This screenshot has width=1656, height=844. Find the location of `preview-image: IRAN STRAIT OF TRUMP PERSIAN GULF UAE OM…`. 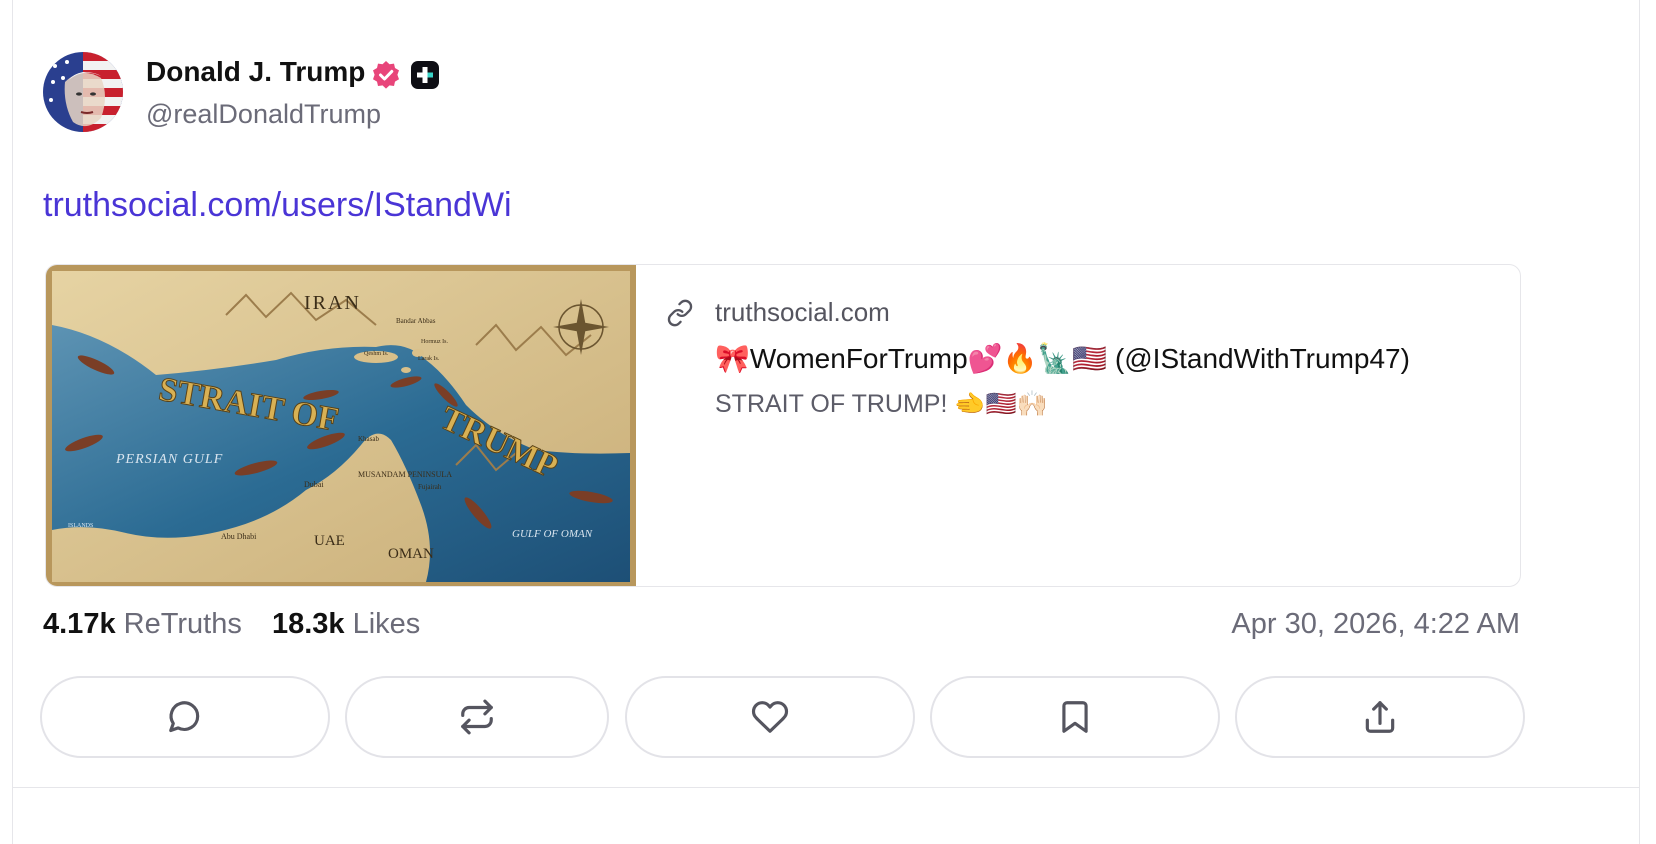

preview-image: IRAN STRAIT OF TRUMP PERSIAN GULF UAE OM… is located at coordinates (341, 425).